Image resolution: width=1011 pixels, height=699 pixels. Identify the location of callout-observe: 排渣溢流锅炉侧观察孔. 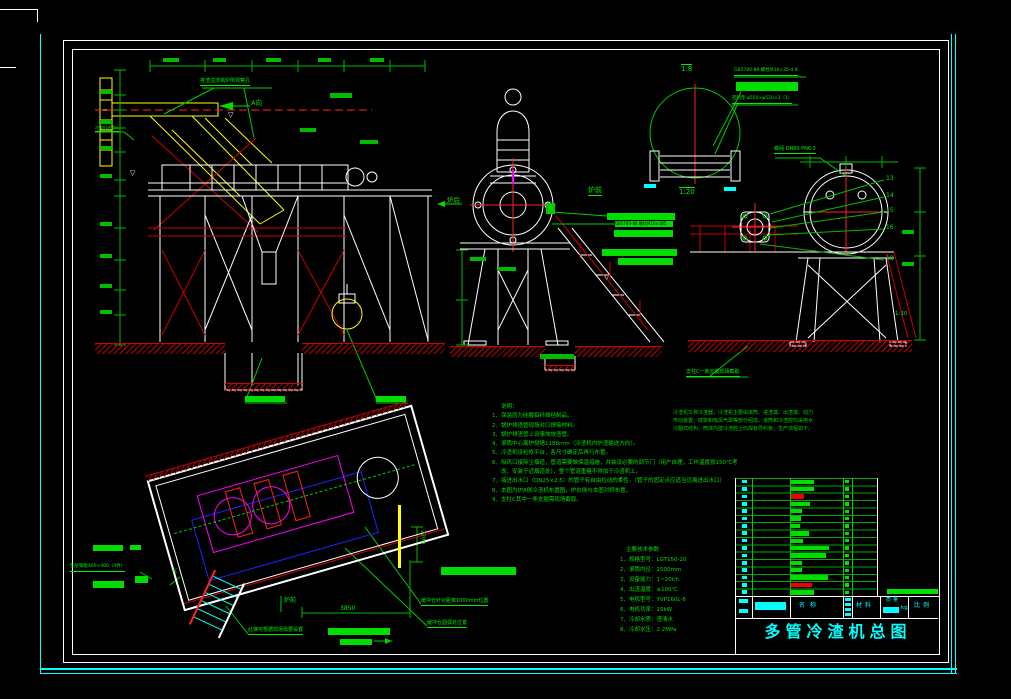
(225, 82).